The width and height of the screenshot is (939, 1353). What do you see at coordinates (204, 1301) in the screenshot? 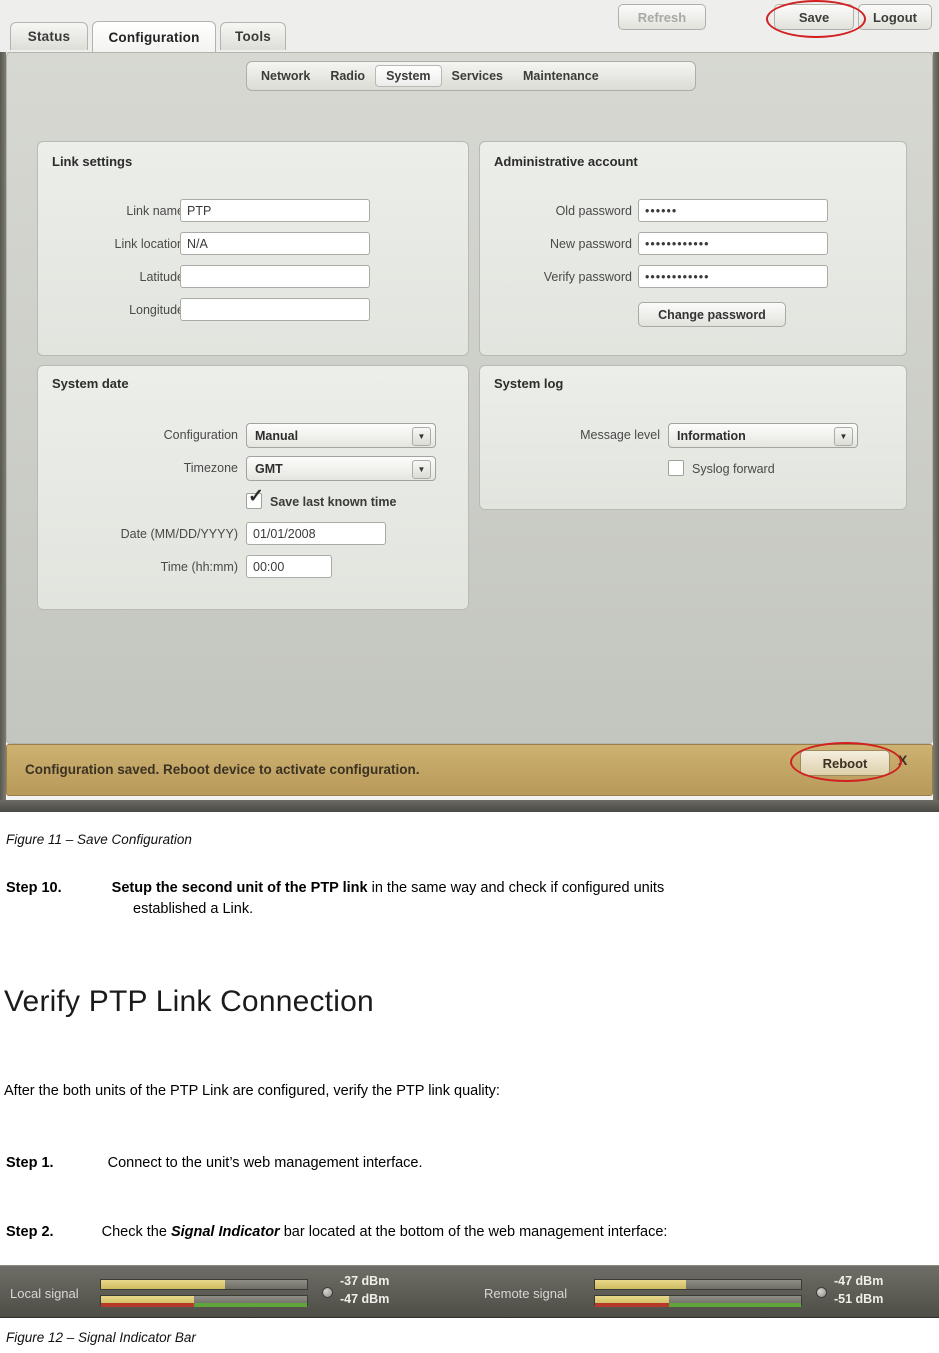
I see `local-signal-meter-bottom` at bounding box center [204, 1301].